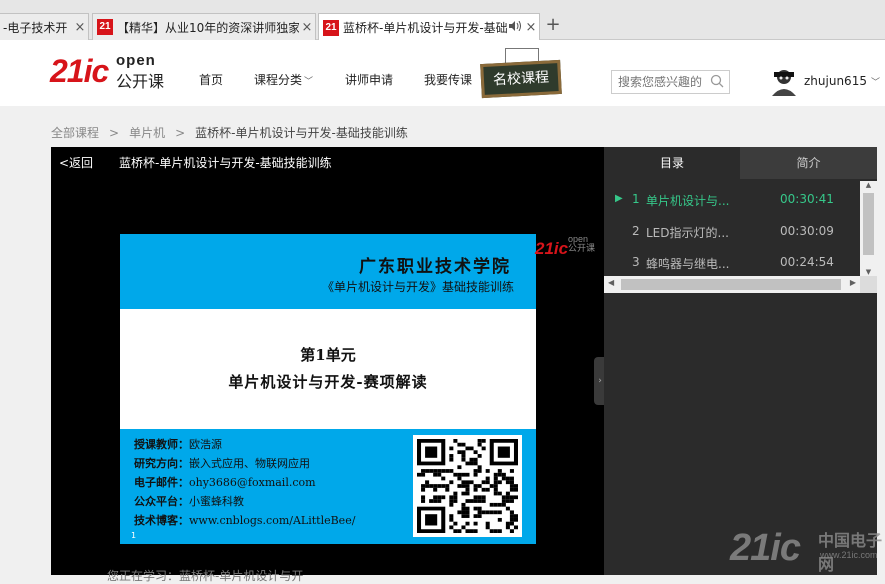 Image resolution: width=885 pixels, height=584 pixels. What do you see at coordinates (435, 267) in the screenshot?
I see `slide-school: 广东职业技术学院` at bounding box center [435, 267].